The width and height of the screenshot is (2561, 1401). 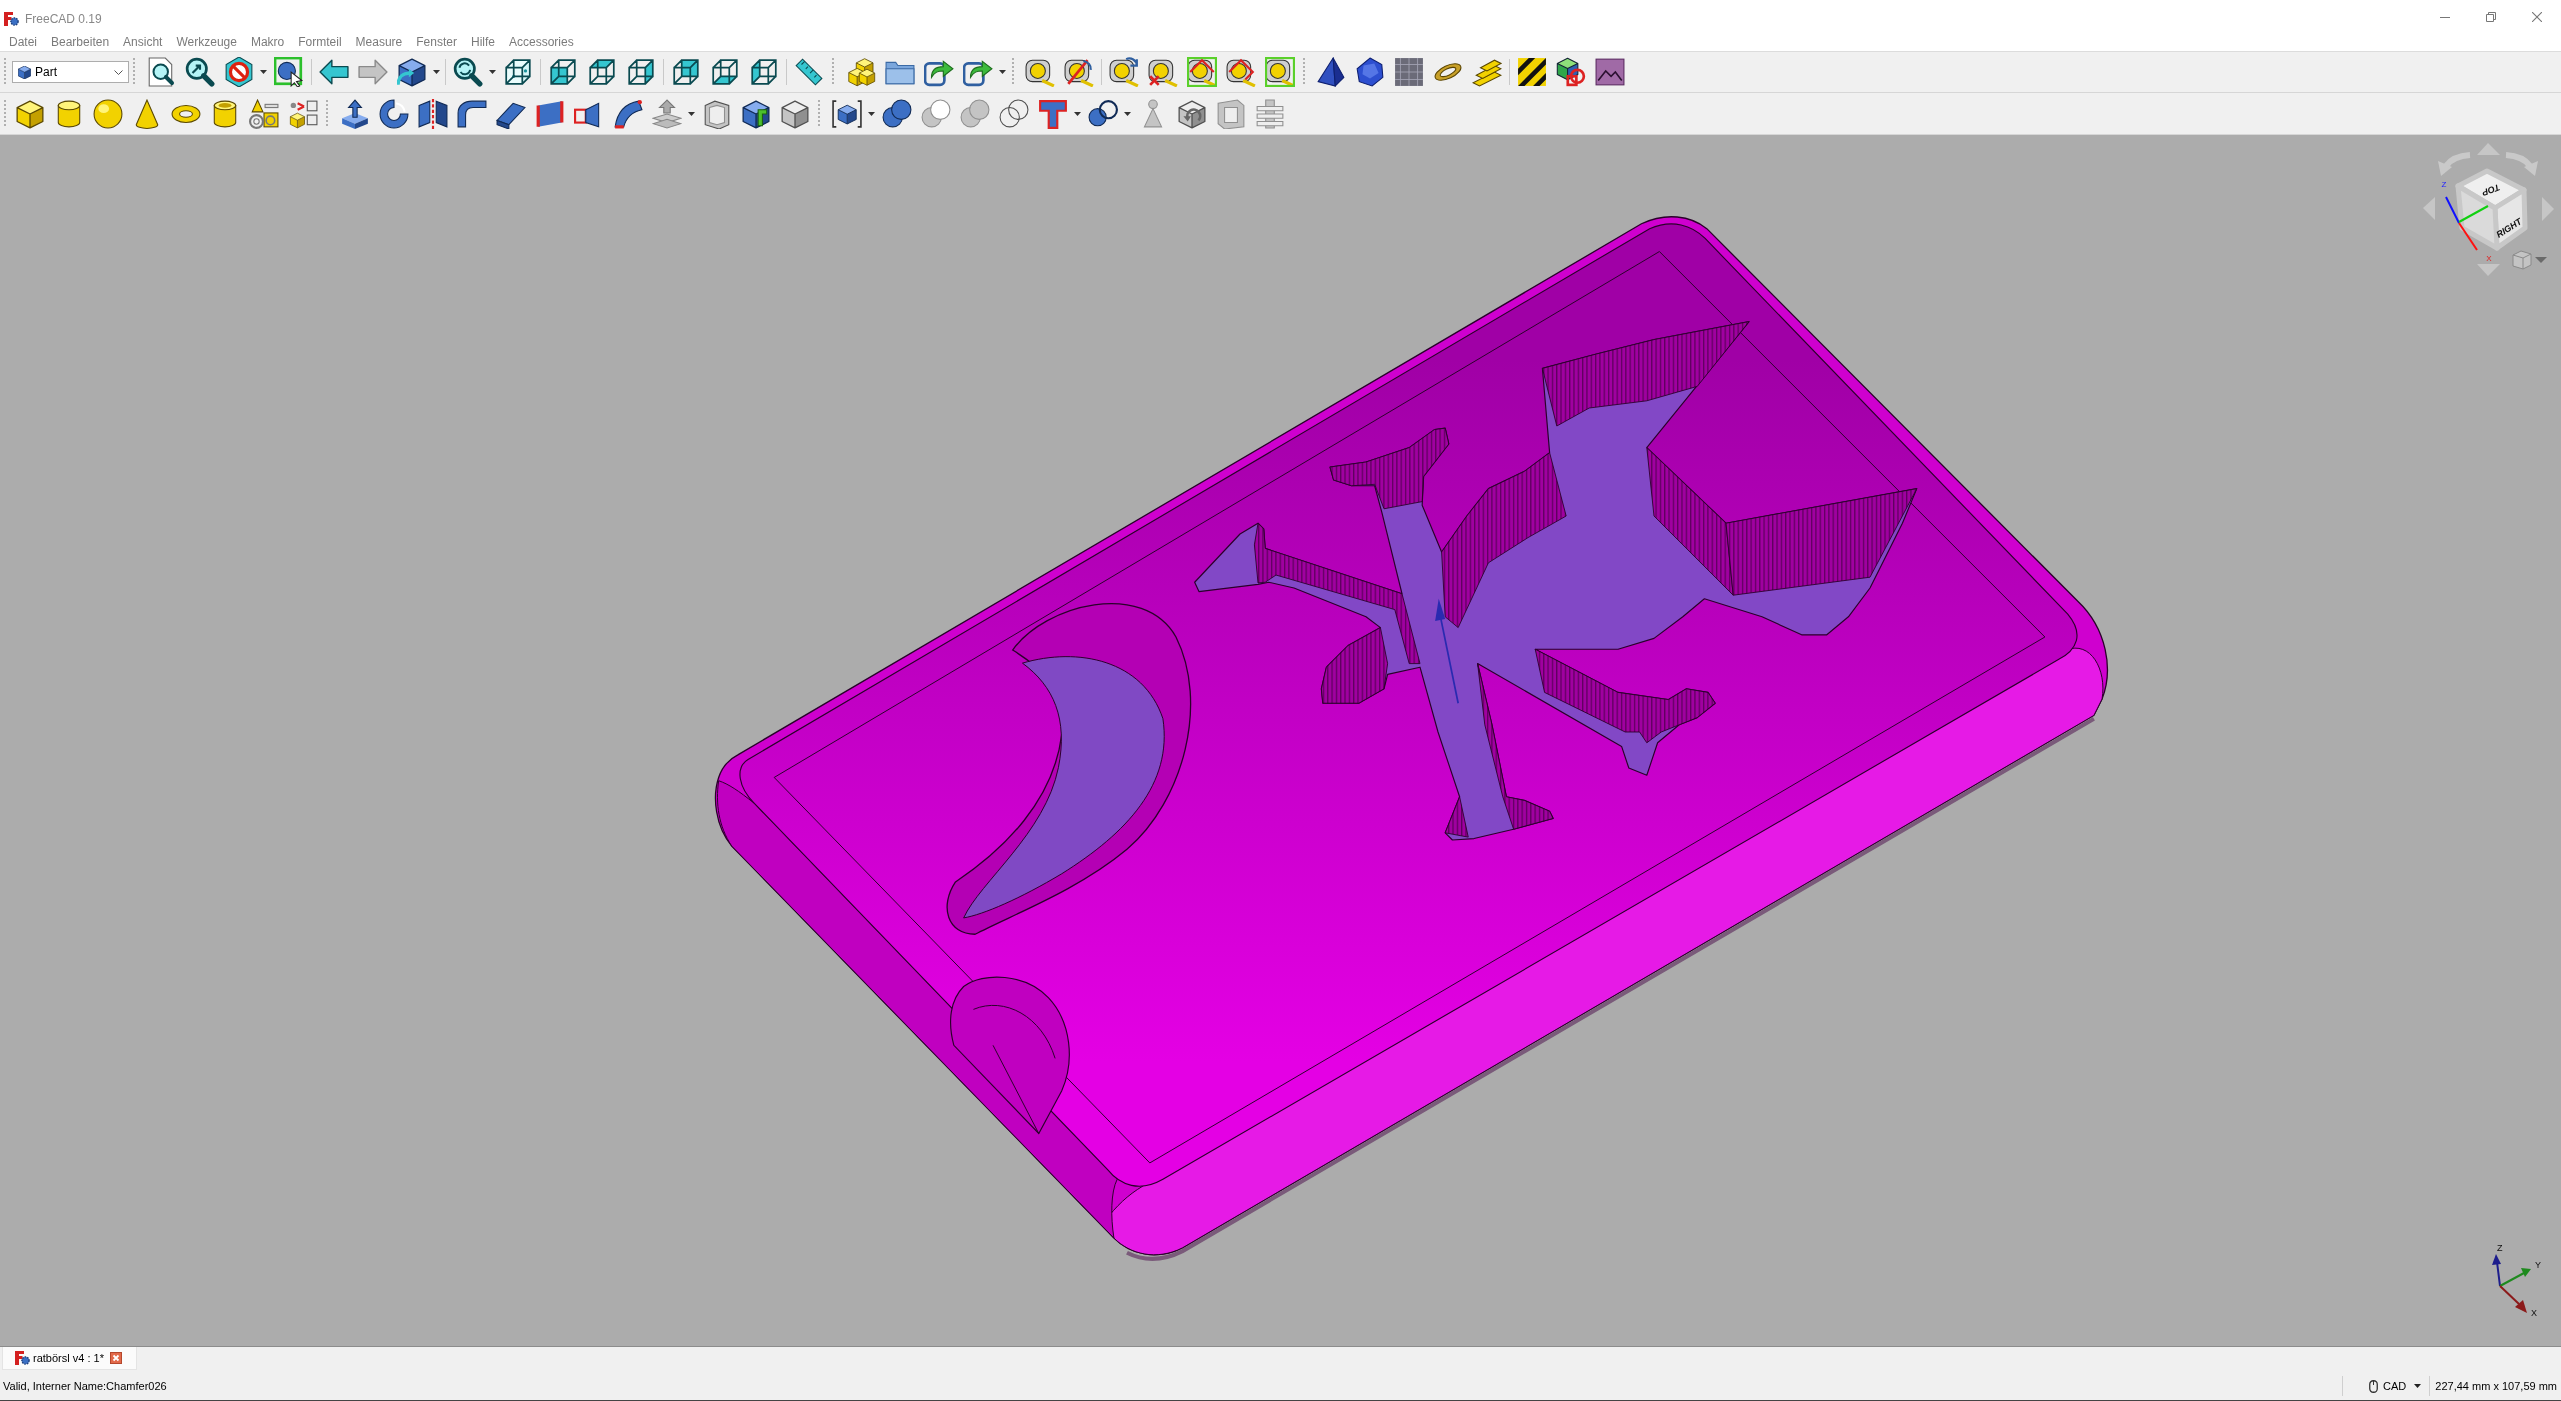 What do you see at coordinates (63, 19) in the screenshot?
I see `window-title: FreeCAD 0.19` at bounding box center [63, 19].